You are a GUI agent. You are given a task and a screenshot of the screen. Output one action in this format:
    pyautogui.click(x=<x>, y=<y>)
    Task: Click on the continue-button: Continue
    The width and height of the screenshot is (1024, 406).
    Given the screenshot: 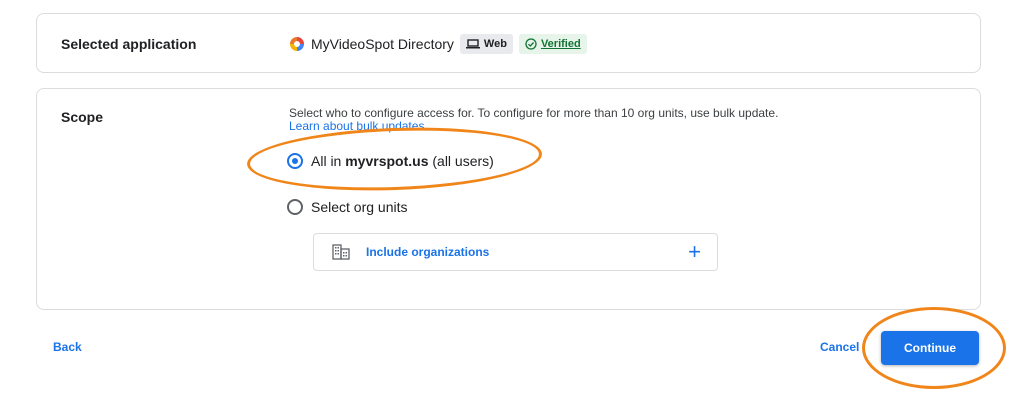 What is the action you would take?
    pyautogui.click(x=930, y=348)
    